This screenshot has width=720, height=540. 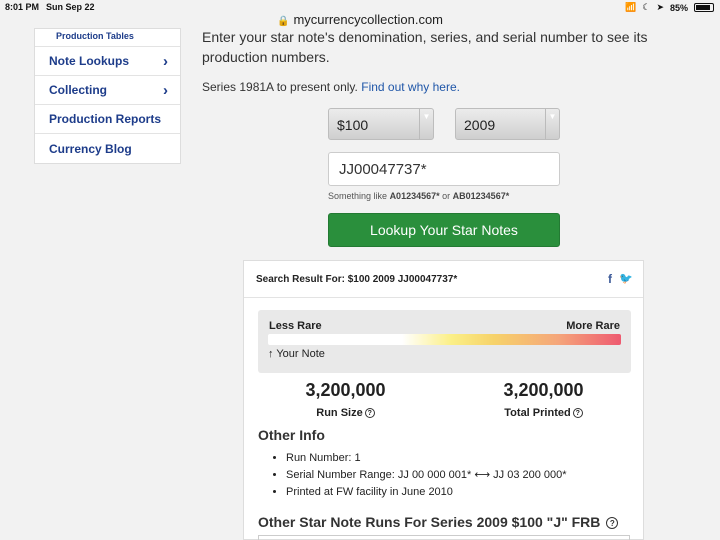 I want to click on sidebar-item-note-lookups: Note Lookups ›, so click(x=107, y=61).